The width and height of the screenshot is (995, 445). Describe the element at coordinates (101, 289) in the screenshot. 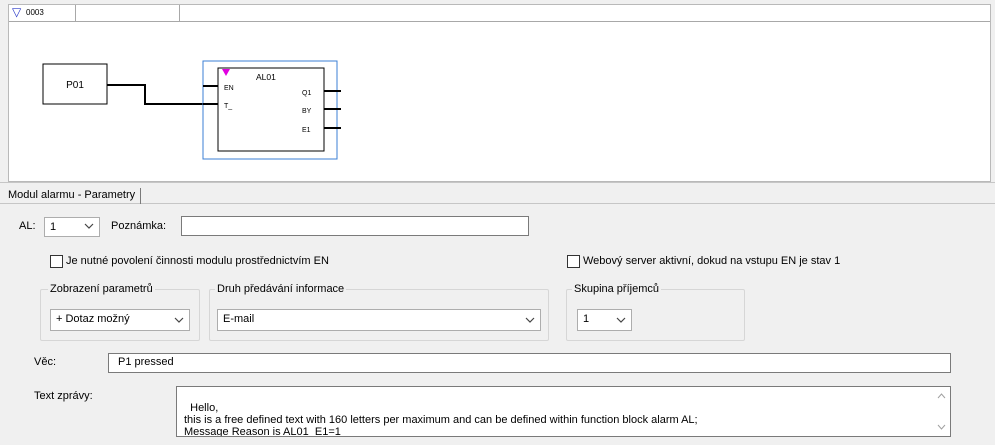

I see `display-params-title: Zobrazení parametrů` at that location.